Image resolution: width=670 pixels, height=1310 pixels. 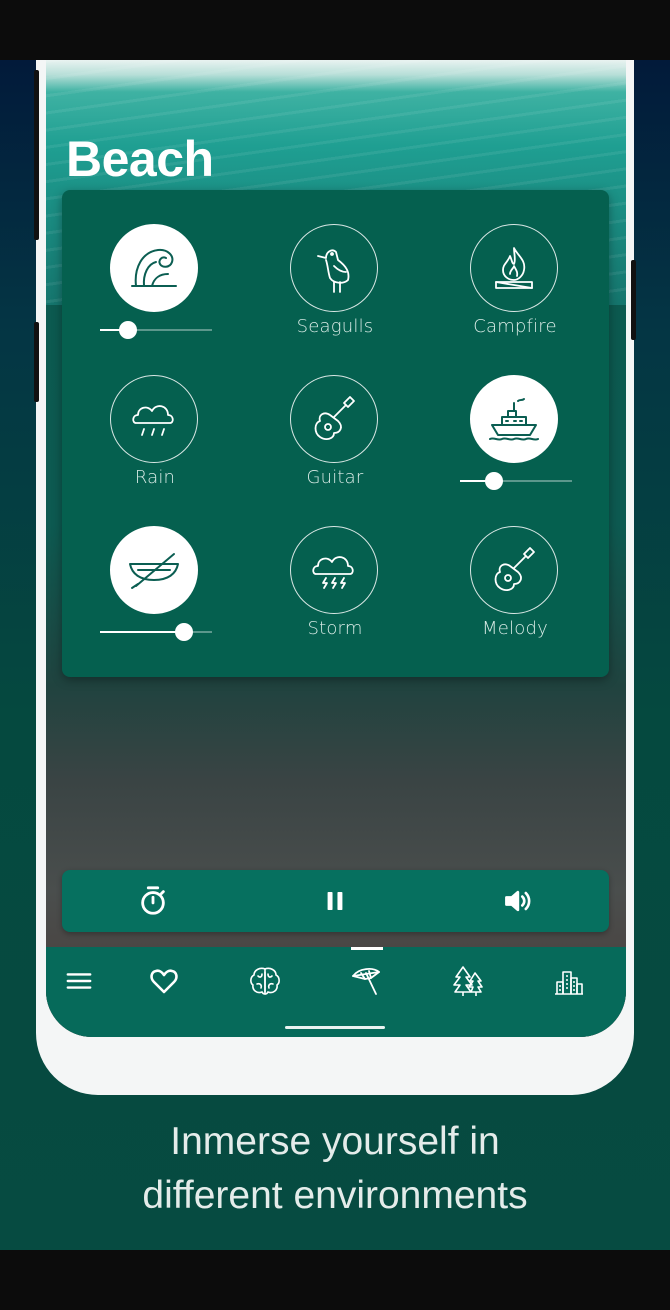 I want to click on sound-storm: Storm, so click(x=335, y=601).